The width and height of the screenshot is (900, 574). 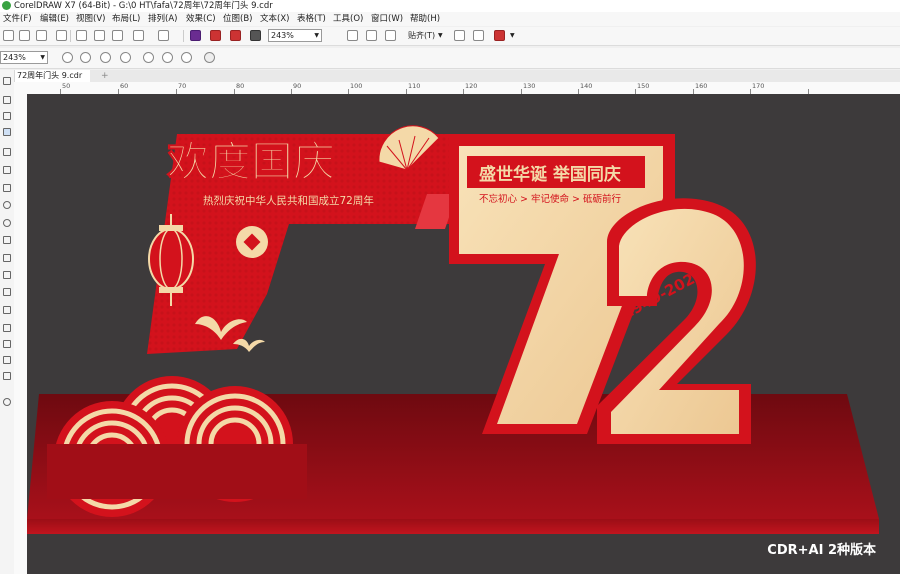 What do you see at coordinates (7, 402) in the screenshot?
I see `add-tool-icon` at bounding box center [7, 402].